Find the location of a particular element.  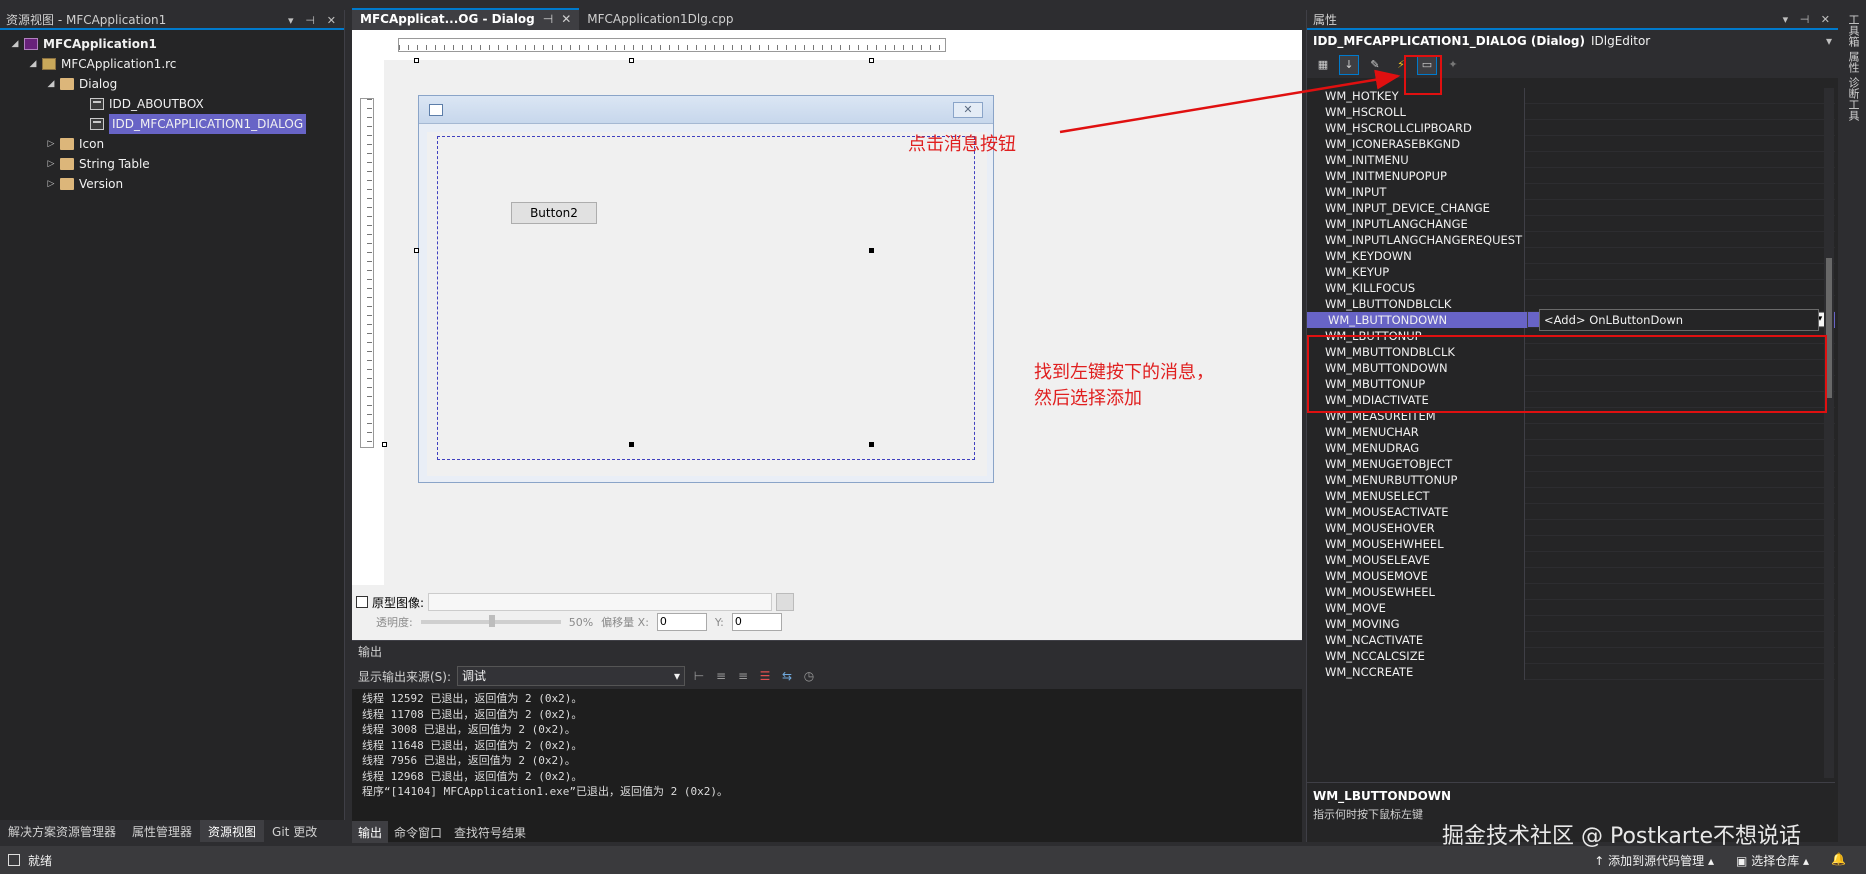

tab-solution-explorer: 解决方案资源管理器 is located at coordinates (62, 831).